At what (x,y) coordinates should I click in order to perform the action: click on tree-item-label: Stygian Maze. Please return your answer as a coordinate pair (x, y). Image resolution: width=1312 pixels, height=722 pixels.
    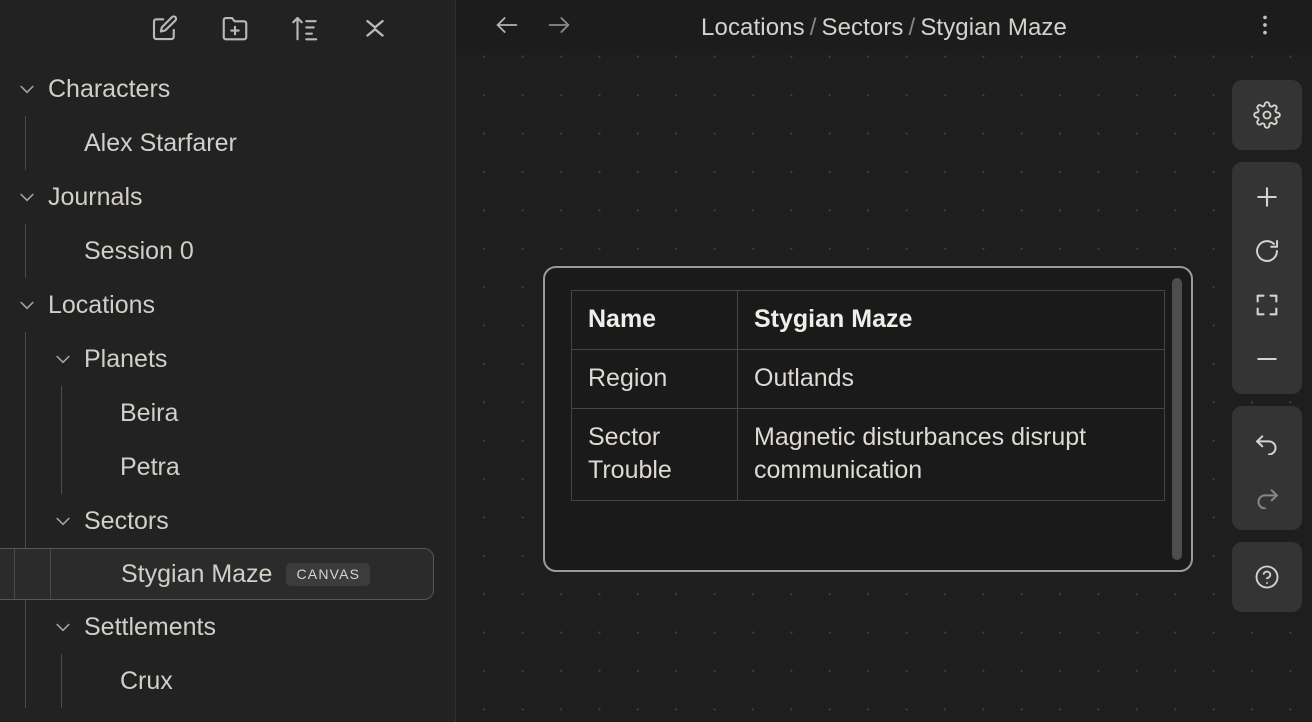
    Looking at the image, I should click on (197, 573).